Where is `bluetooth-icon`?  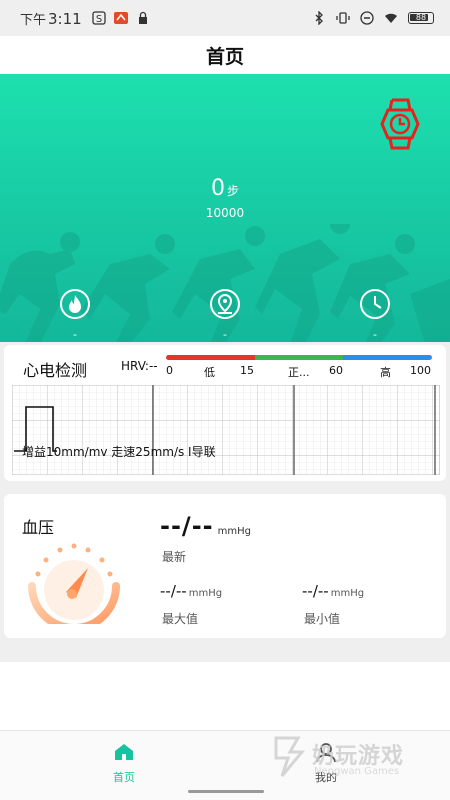
bluetooth-icon is located at coordinates (319, 18).